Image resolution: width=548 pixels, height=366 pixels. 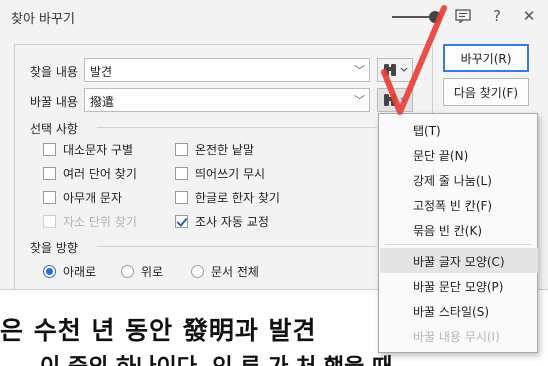 I want to click on option-ignore-spacing: 띄어쓰기 무시, so click(x=220, y=173).